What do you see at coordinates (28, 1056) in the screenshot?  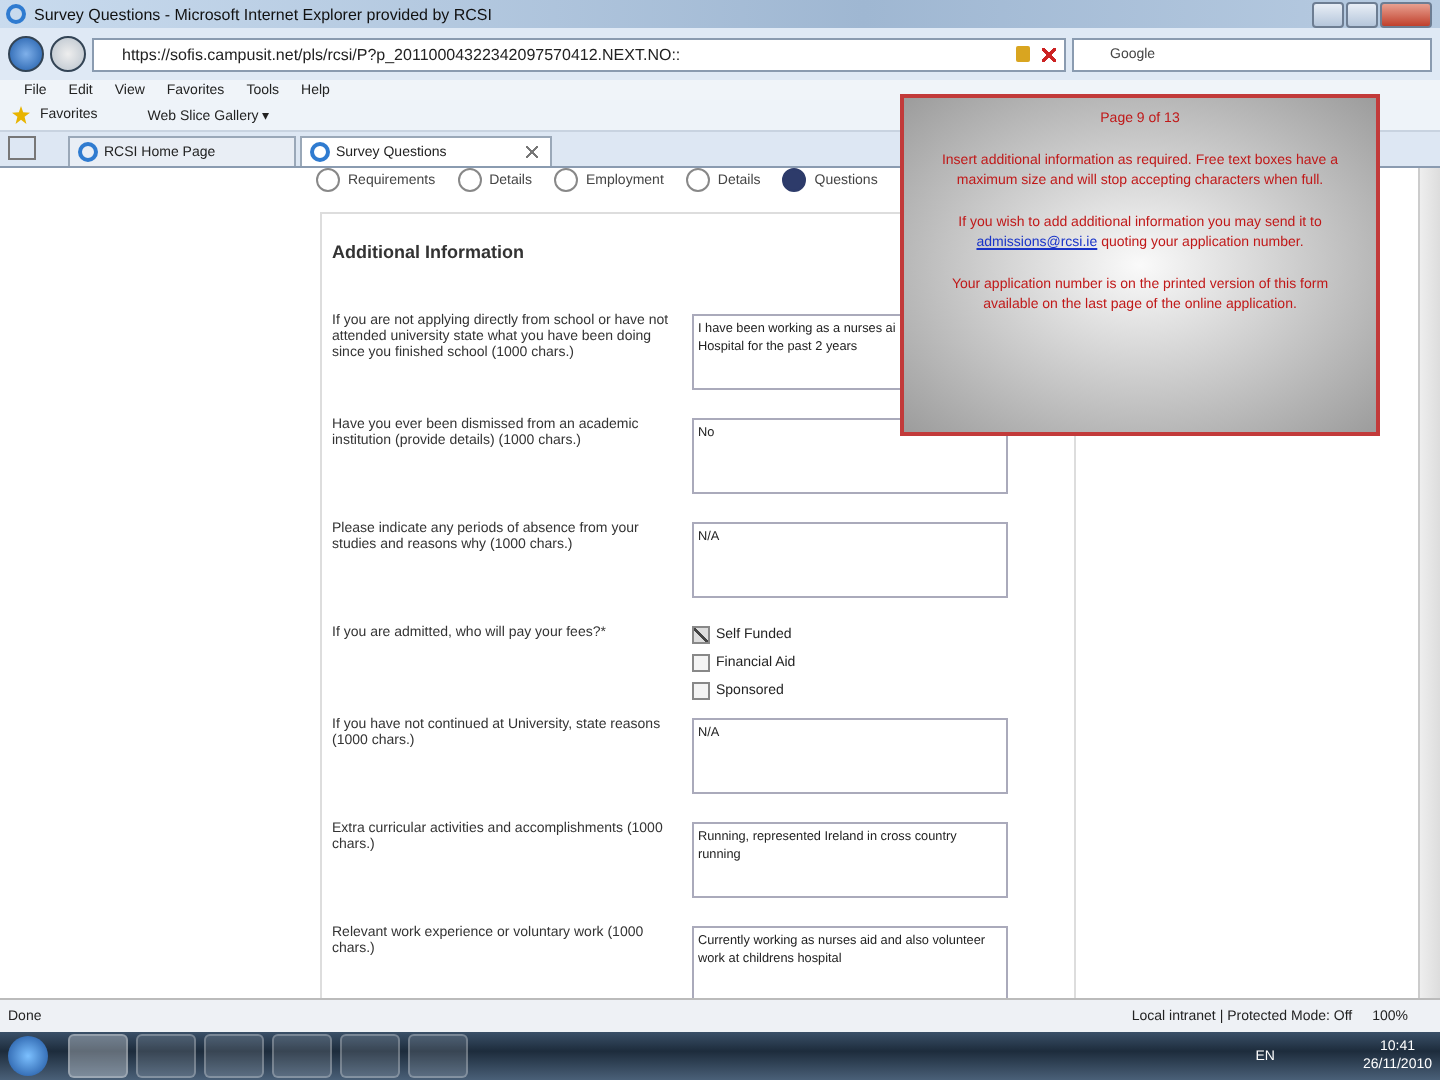 I see `start-button` at bounding box center [28, 1056].